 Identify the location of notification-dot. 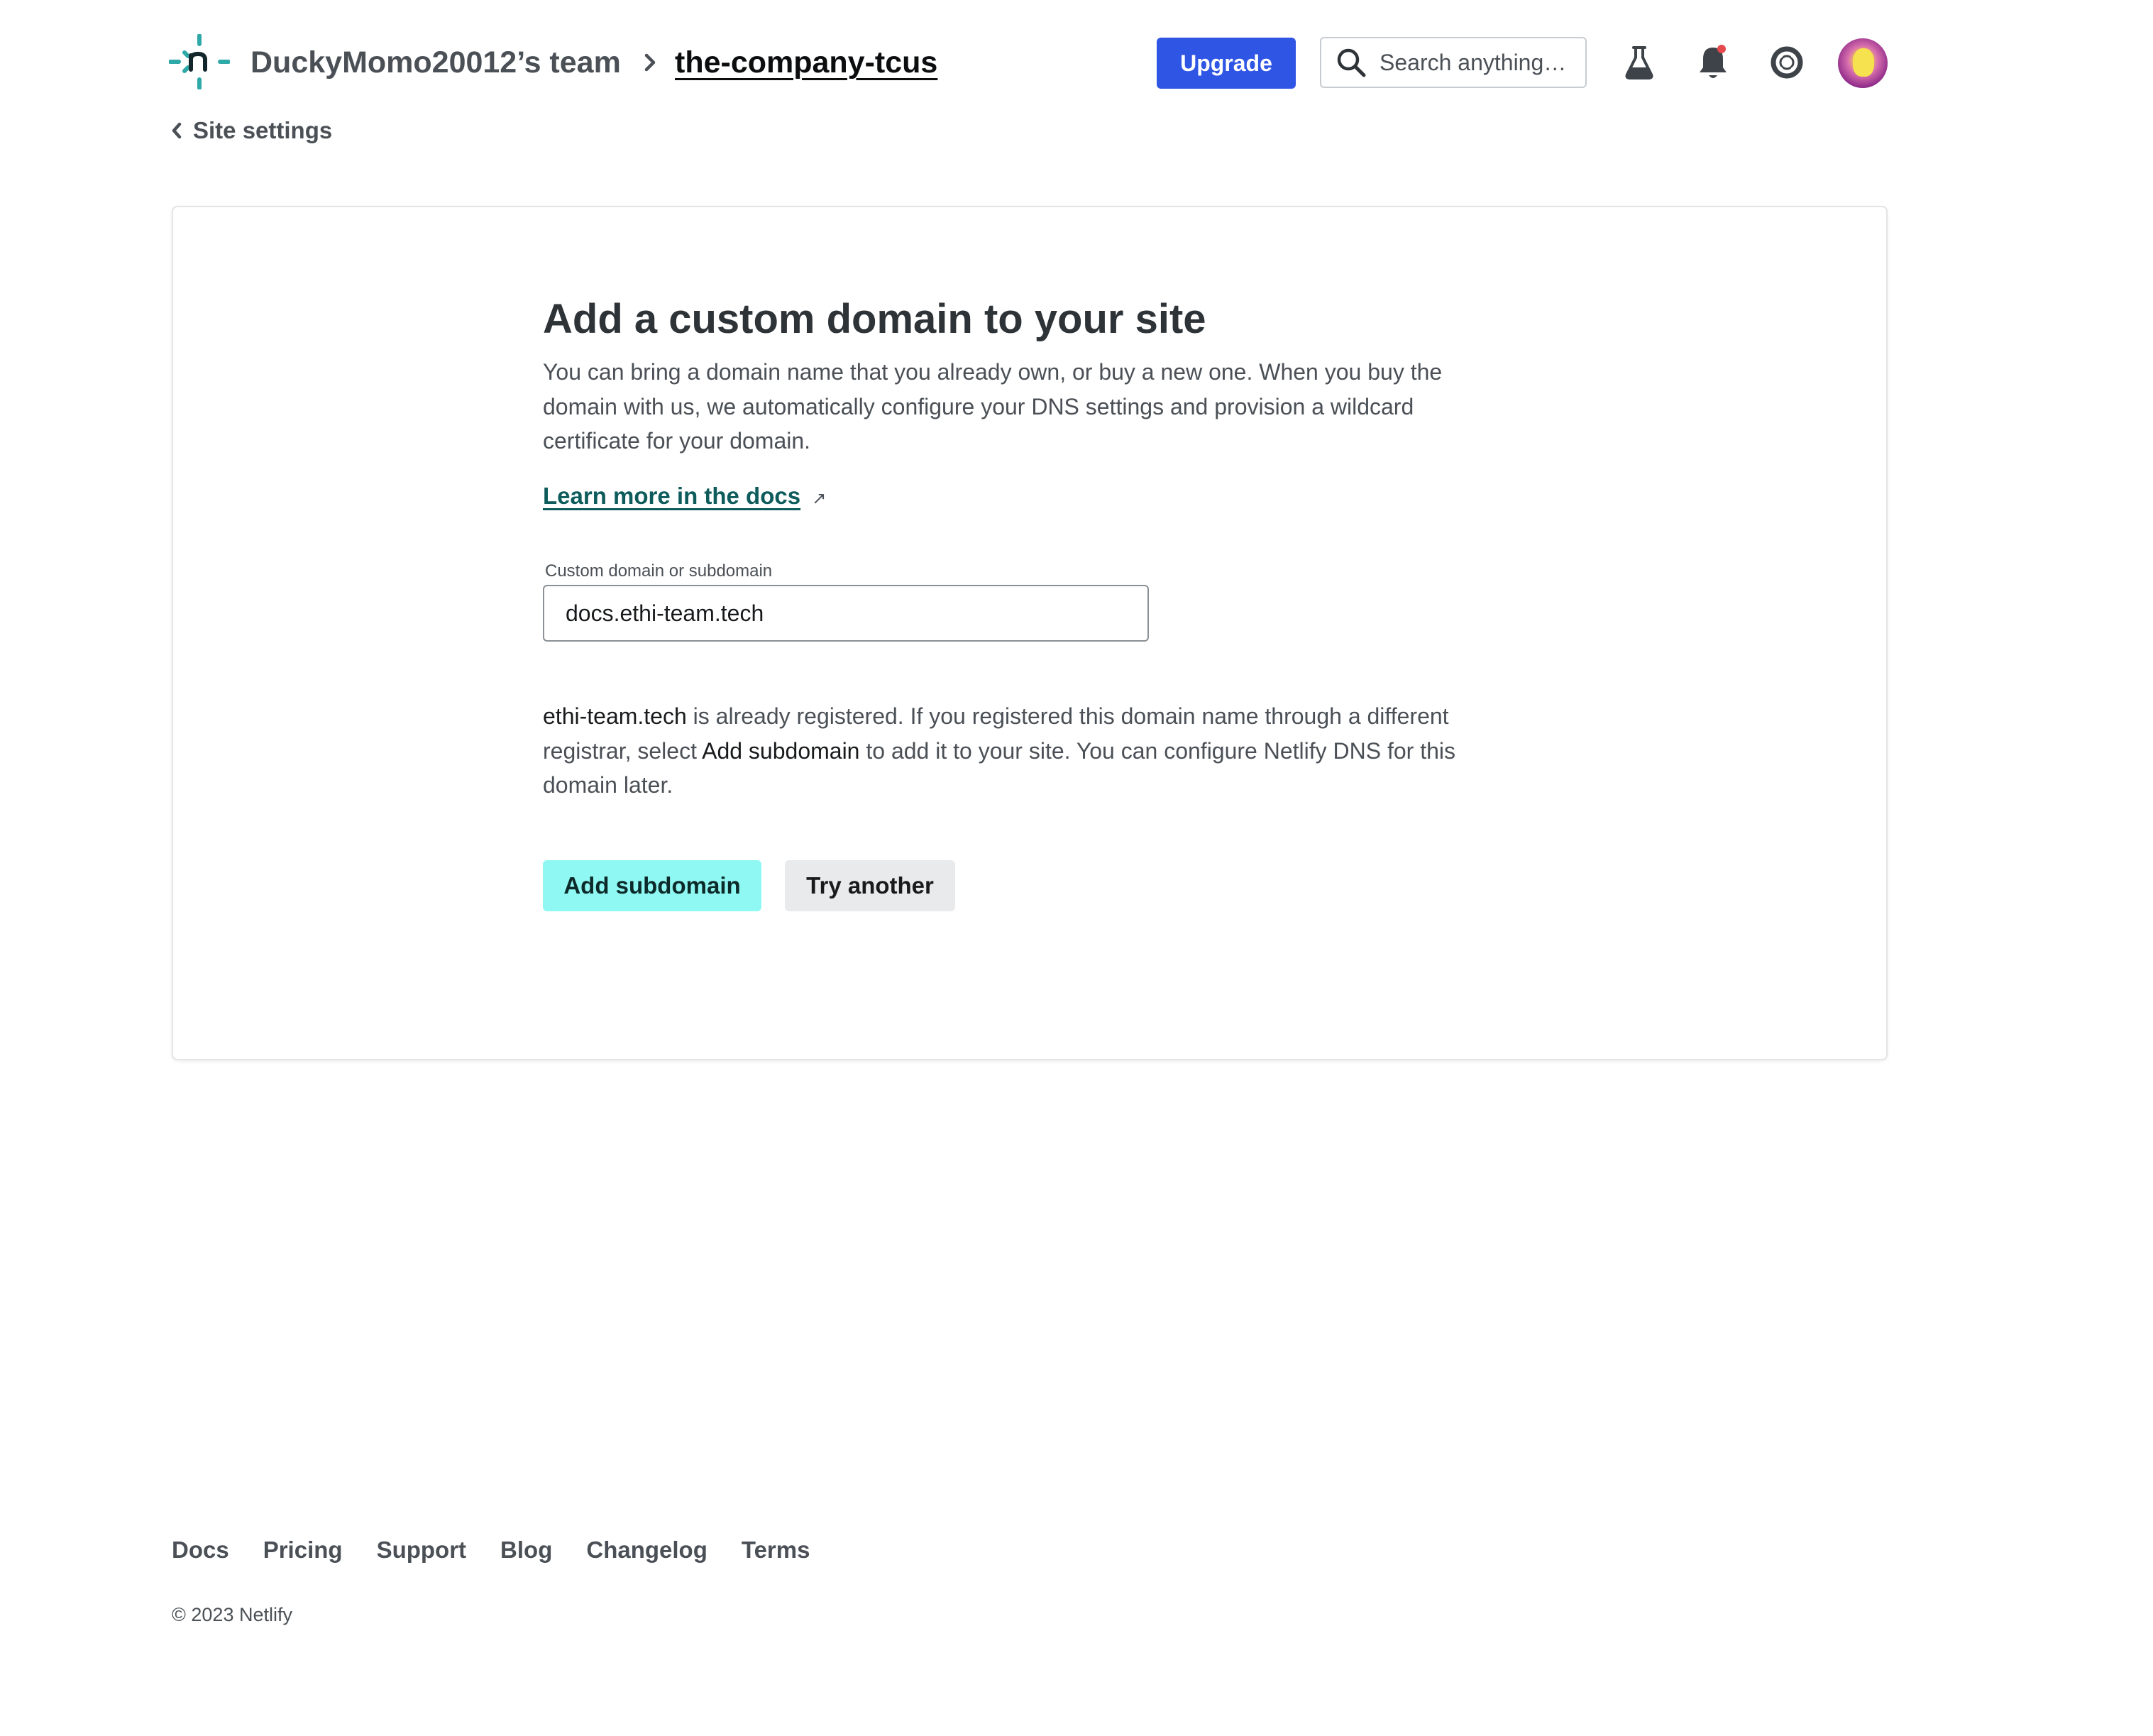
(1721, 49).